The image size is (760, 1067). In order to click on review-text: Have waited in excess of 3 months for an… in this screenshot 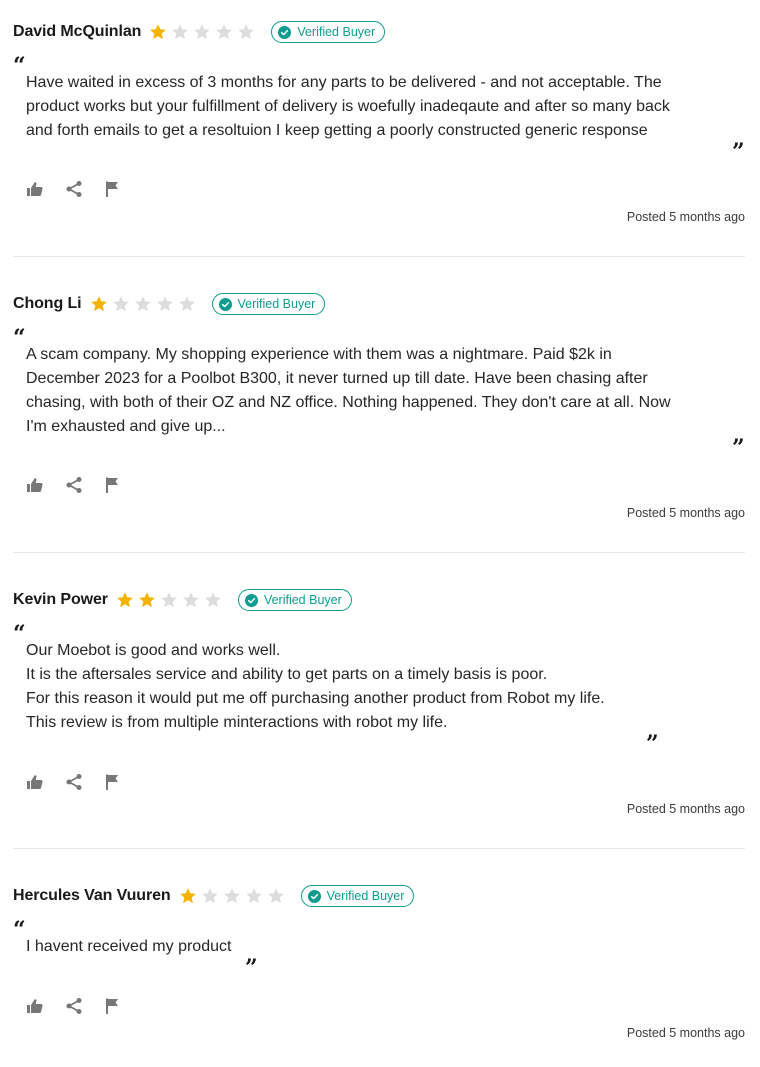, I will do `click(381, 107)`.